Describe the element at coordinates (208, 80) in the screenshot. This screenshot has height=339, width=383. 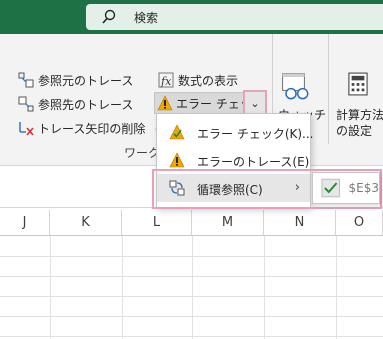
I see `show-formulas-label: 数式の表示` at that location.